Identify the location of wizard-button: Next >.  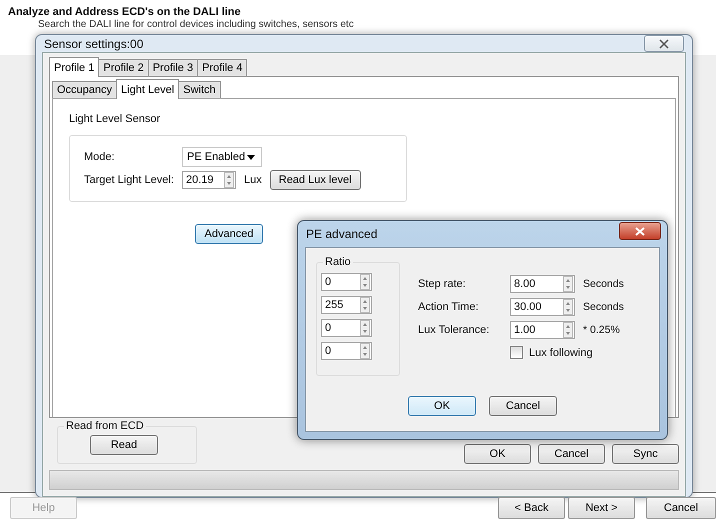
(601, 508).